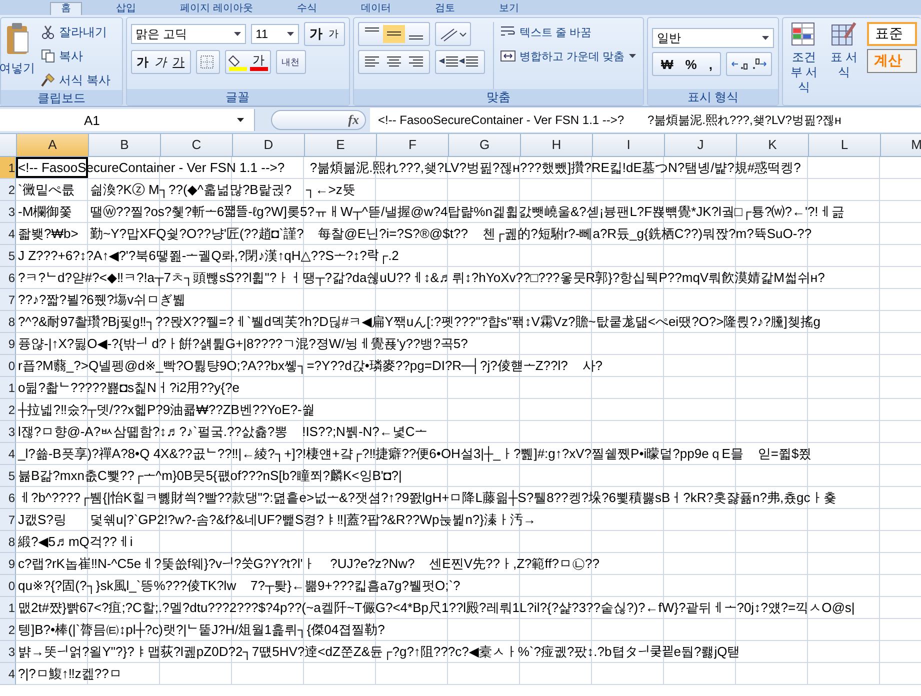 The width and height of the screenshot is (921, 696). I want to click on ribbon-tab: 검토, so click(444, 9).